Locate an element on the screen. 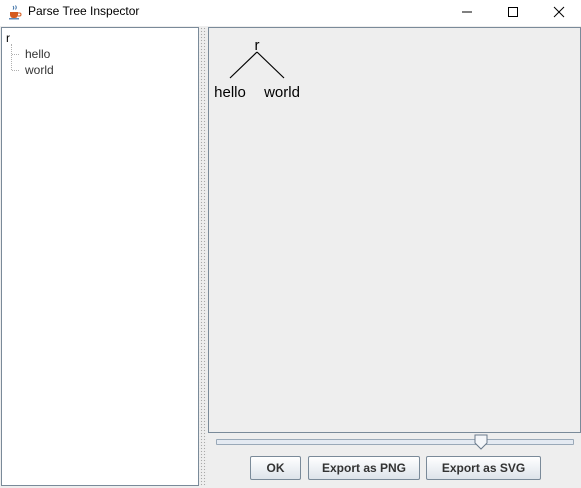  minimize-button is located at coordinates (467, 12).